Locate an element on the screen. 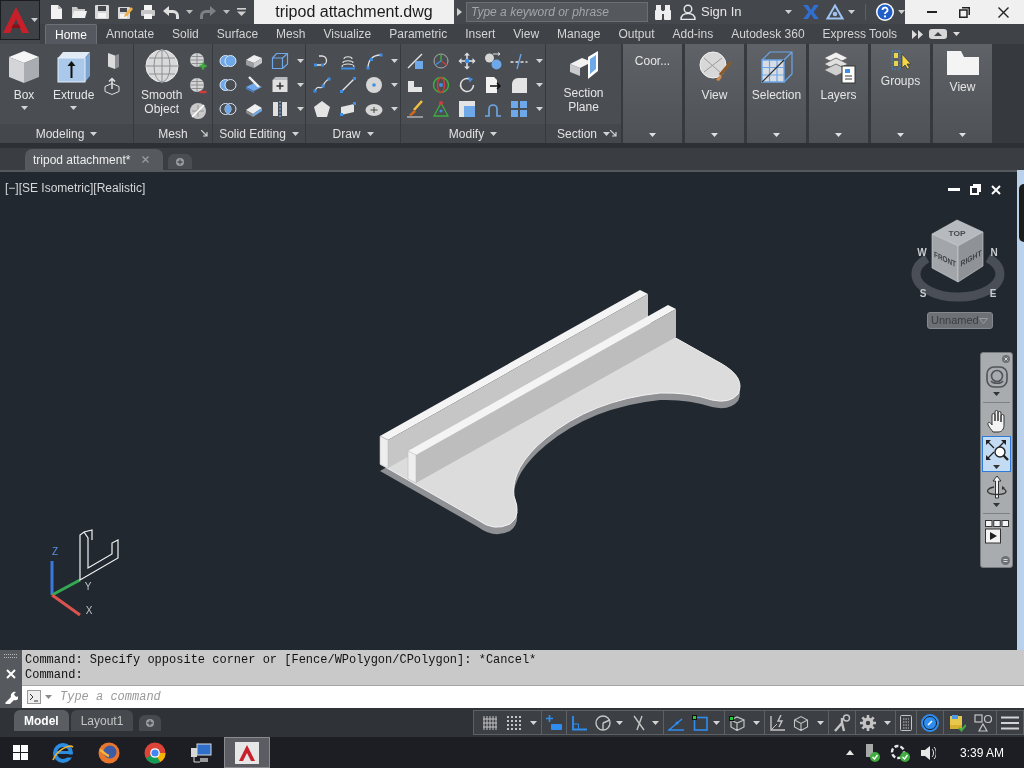 The image size is (1024, 768). mesh-sphere-icon is located at coordinates (161, 66).